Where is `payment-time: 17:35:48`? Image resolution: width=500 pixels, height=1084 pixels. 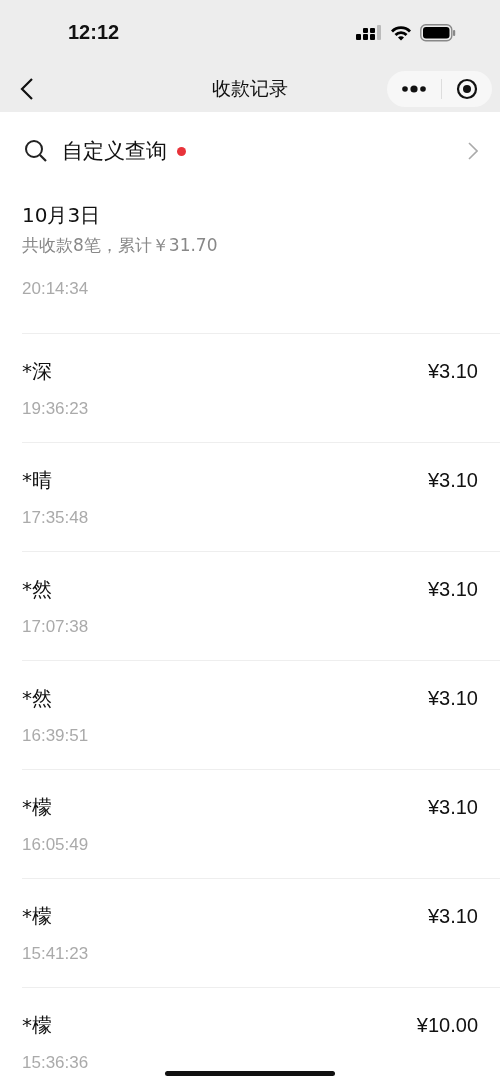
payment-time: 17:35:48 is located at coordinates (56, 517).